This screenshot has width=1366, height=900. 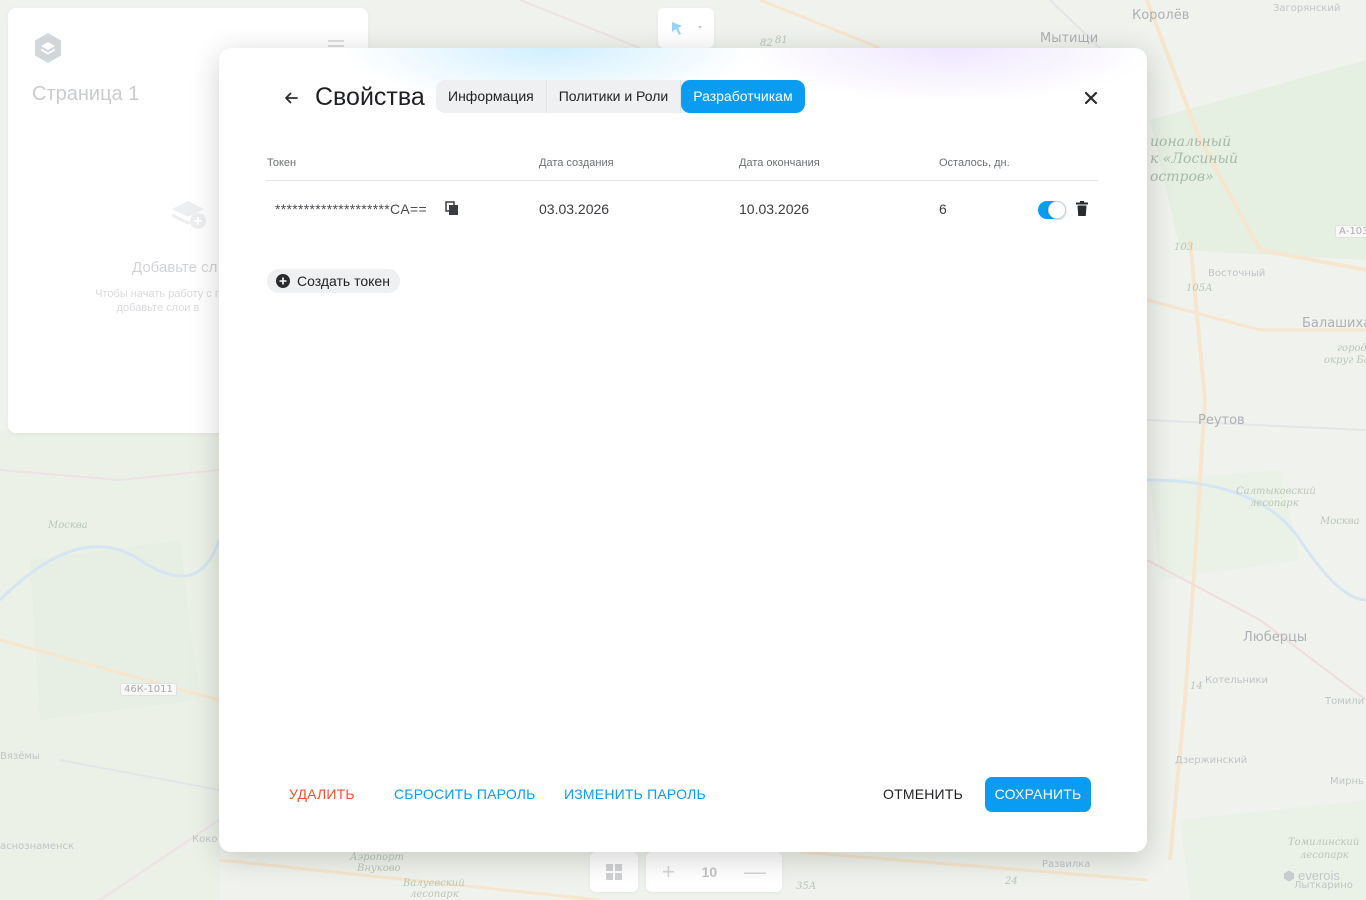 I want to click on tab-information: Информация, so click(x=491, y=96).